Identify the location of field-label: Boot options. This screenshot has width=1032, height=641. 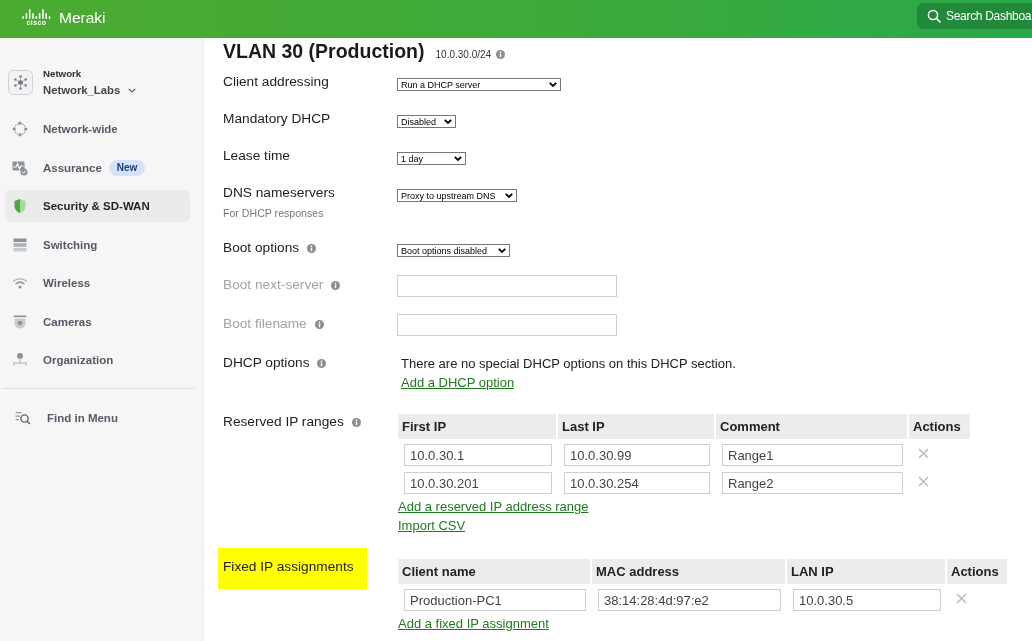
(261, 248).